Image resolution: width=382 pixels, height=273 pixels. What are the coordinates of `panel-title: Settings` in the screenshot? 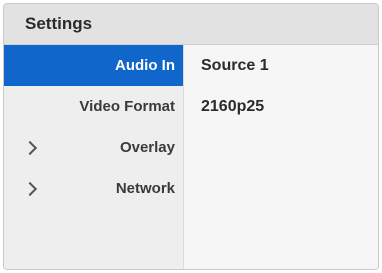 It's located at (59, 23).